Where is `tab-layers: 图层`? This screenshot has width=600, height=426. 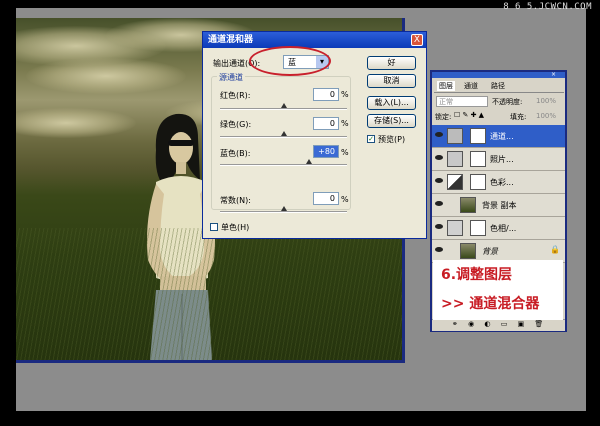
tab-layers: 图层 is located at coordinates (446, 86).